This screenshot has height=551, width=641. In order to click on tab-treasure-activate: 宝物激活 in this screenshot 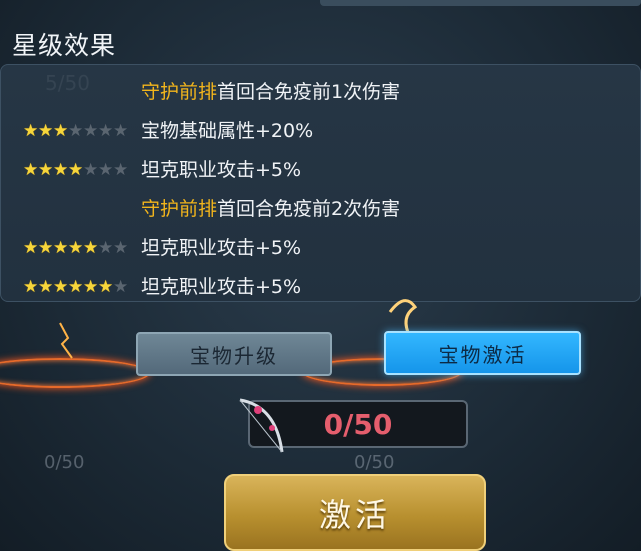, I will do `click(482, 353)`.